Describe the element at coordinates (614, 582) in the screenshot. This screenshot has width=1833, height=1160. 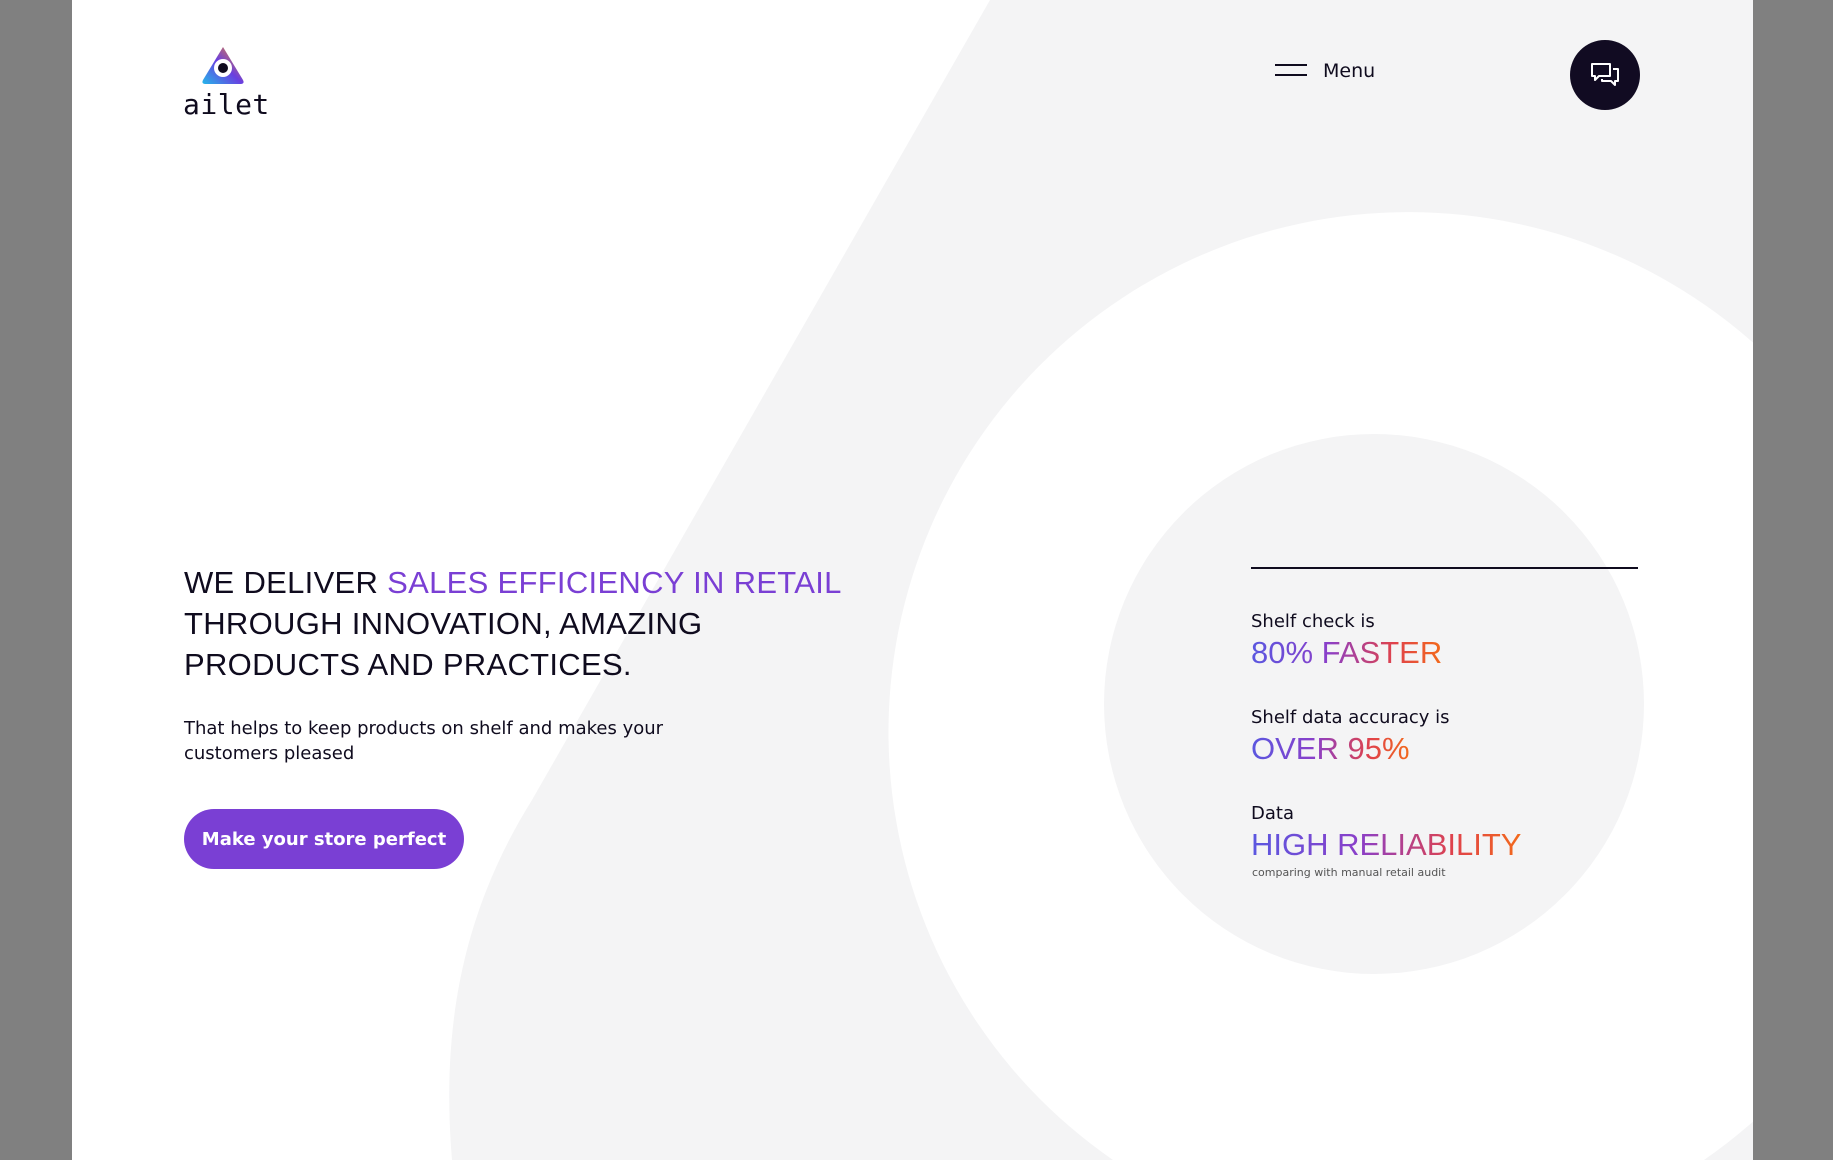
I see `headline-accent: SALES EFFICIENCY IN RETAIL` at that location.